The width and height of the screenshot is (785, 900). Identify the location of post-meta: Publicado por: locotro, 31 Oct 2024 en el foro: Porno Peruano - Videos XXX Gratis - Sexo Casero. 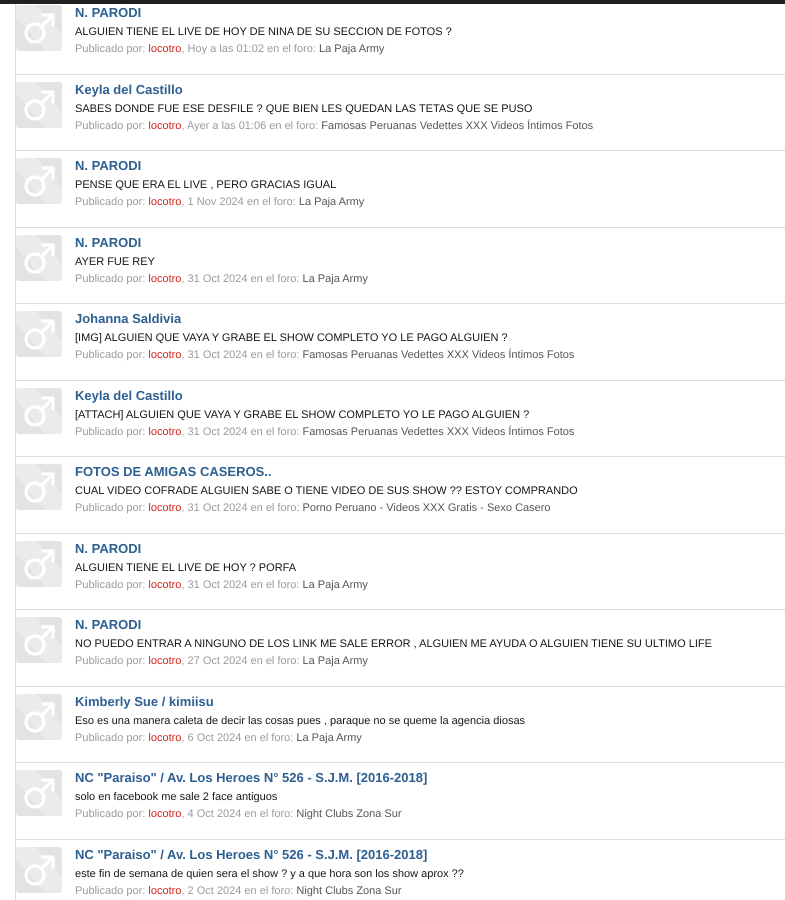
(313, 508).